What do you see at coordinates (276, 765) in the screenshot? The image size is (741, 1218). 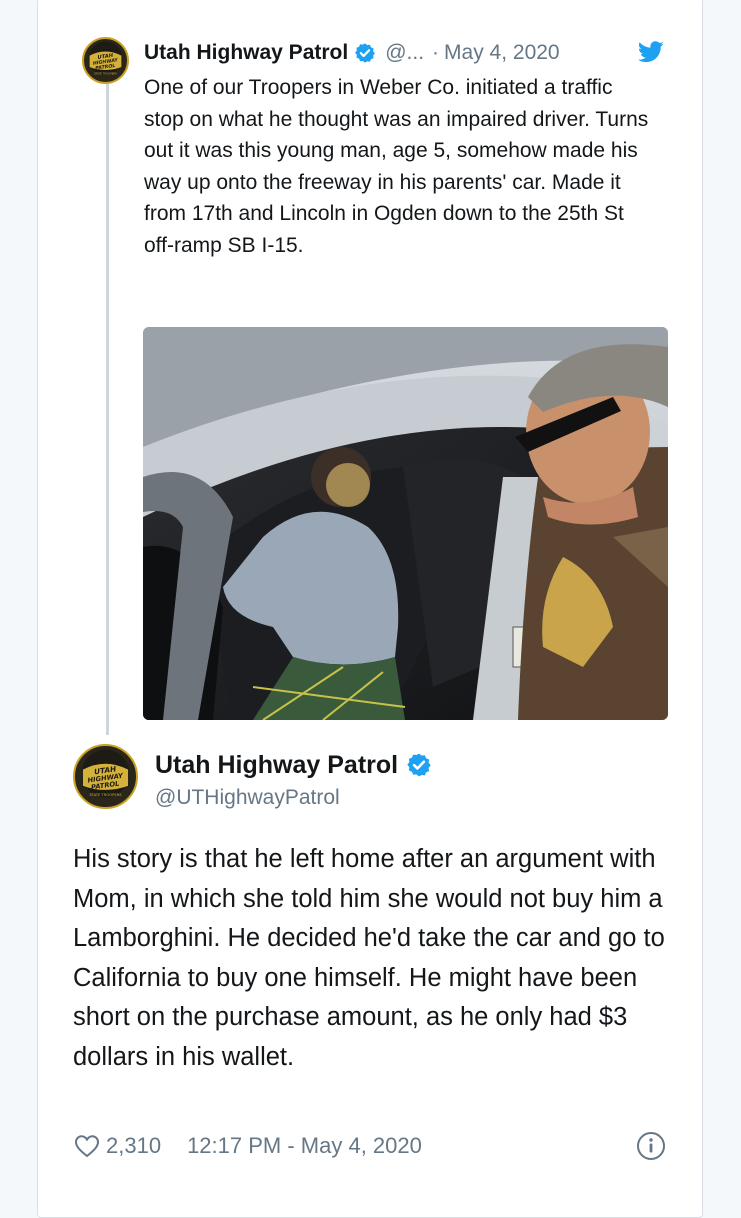 I see `main-display-name: Utah Highway Patrol` at bounding box center [276, 765].